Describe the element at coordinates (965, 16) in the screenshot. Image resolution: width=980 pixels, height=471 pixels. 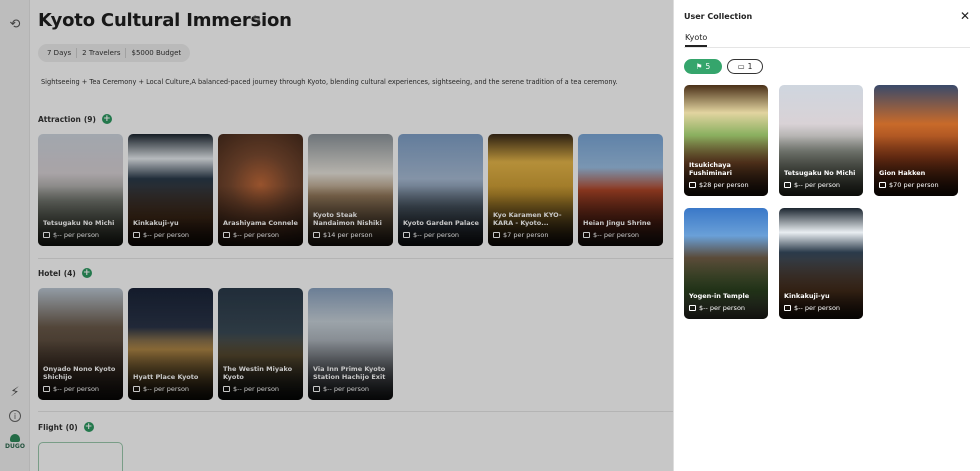
I see `close-icon: ✕` at that location.